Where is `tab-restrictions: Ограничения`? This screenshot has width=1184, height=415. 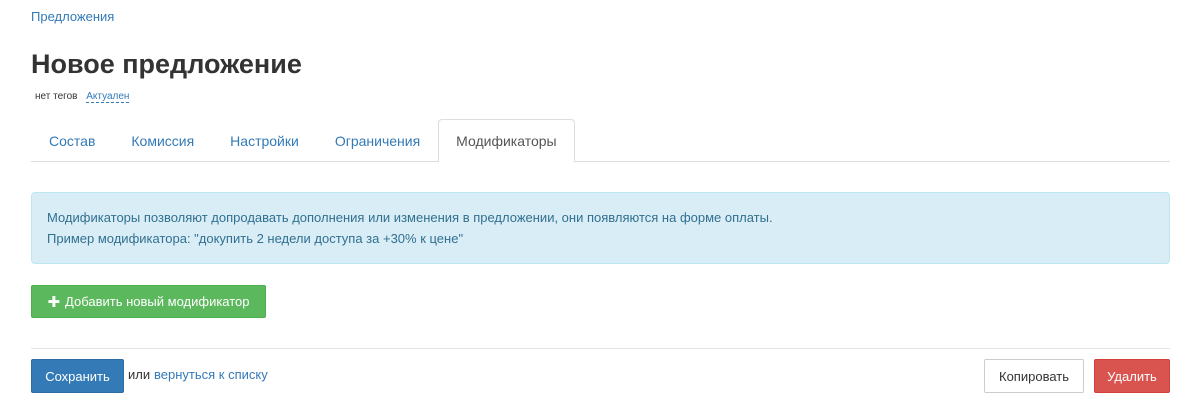
tab-restrictions: Ограничения is located at coordinates (377, 140).